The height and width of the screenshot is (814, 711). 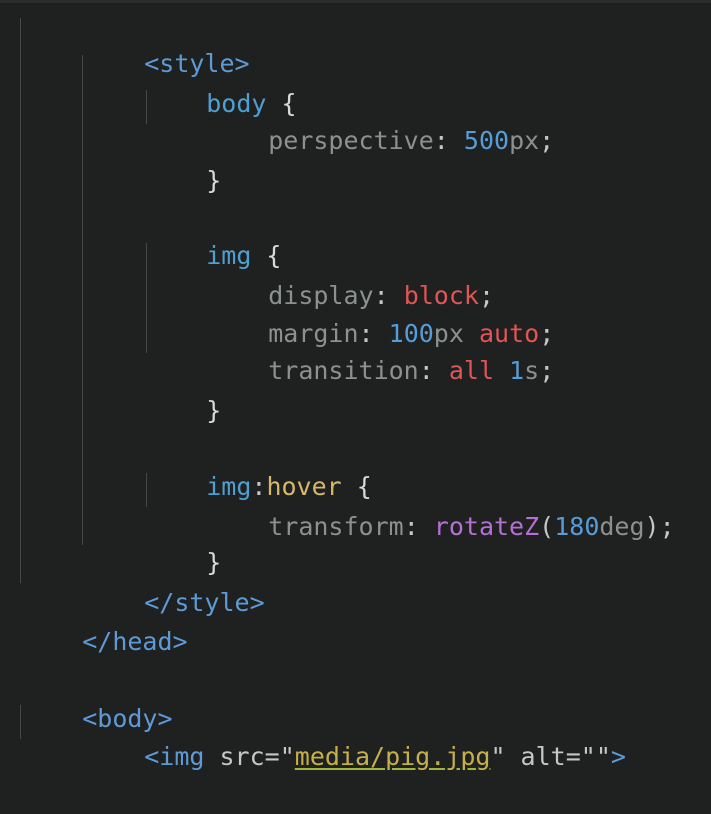 I want to click on tag-close: >, so click(x=618, y=756).